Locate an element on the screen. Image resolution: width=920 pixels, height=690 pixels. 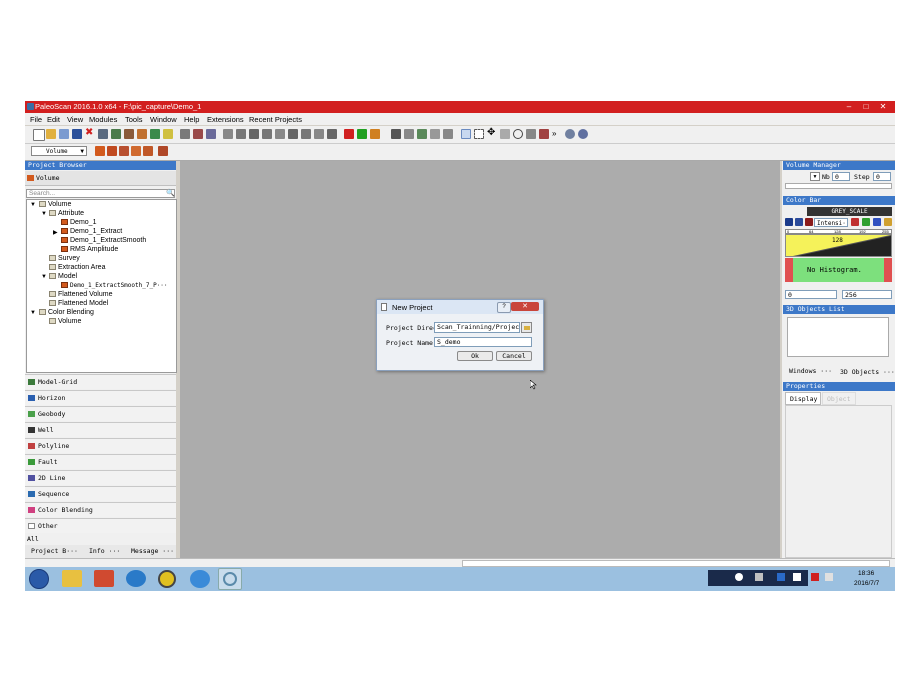
project-directory-field: Scan_Trainning/Projects is located at coordinates (477, 327).